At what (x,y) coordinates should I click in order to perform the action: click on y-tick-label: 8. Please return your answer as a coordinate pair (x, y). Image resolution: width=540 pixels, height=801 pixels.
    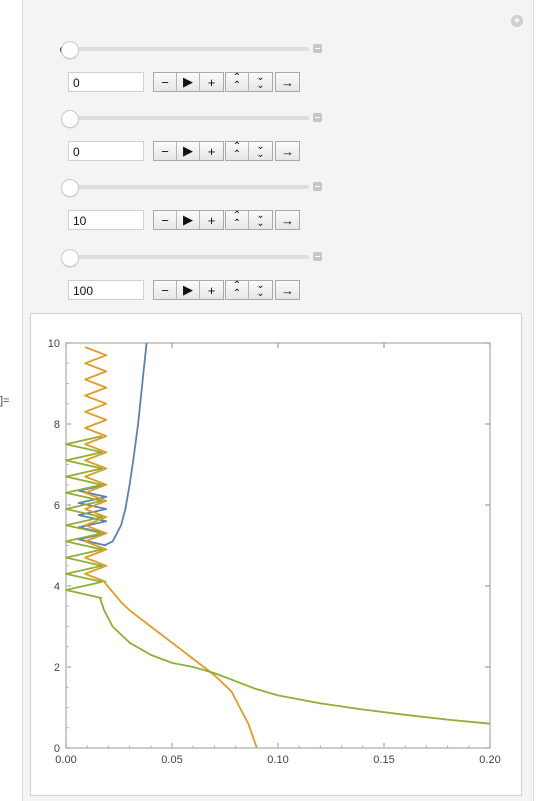
    Looking at the image, I should click on (57, 425).